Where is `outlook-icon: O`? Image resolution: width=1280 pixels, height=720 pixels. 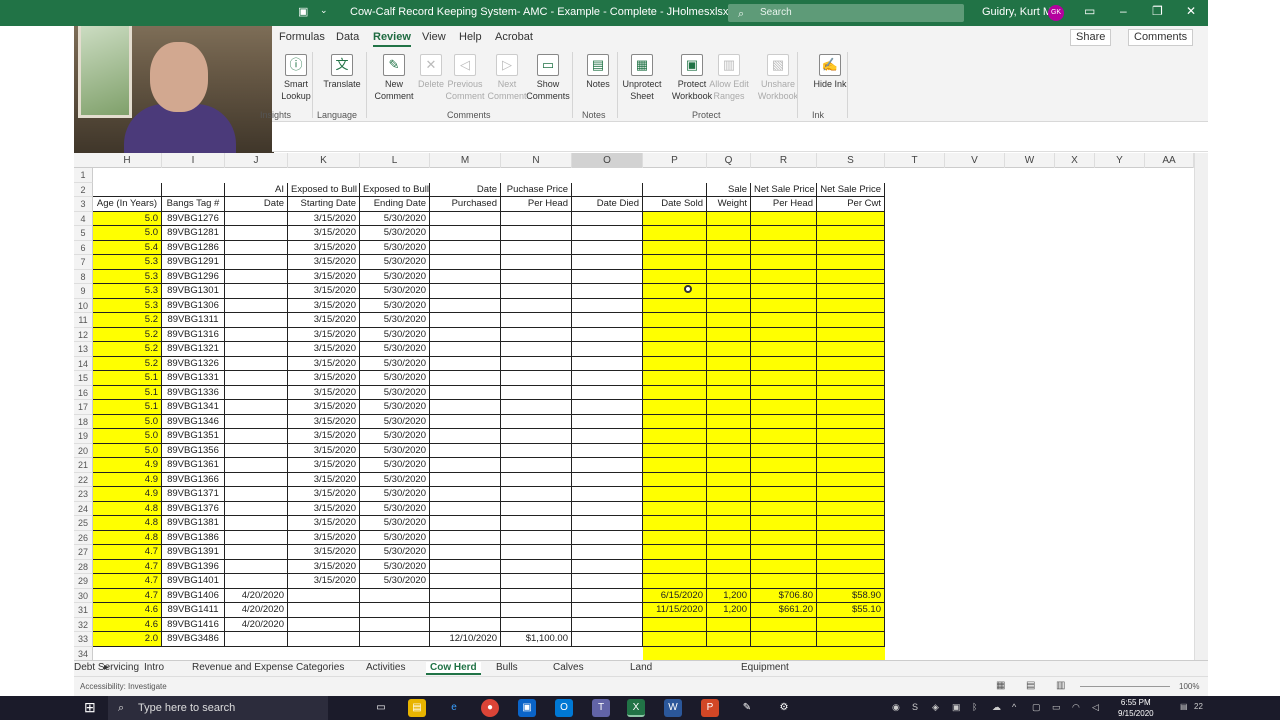 outlook-icon: O is located at coordinates (564, 708).